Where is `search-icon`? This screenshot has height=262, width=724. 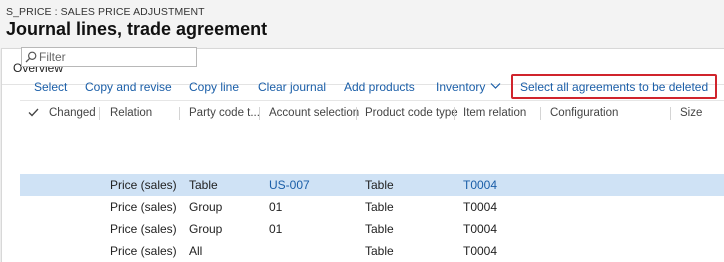
search-icon is located at coordinates (31, 57).